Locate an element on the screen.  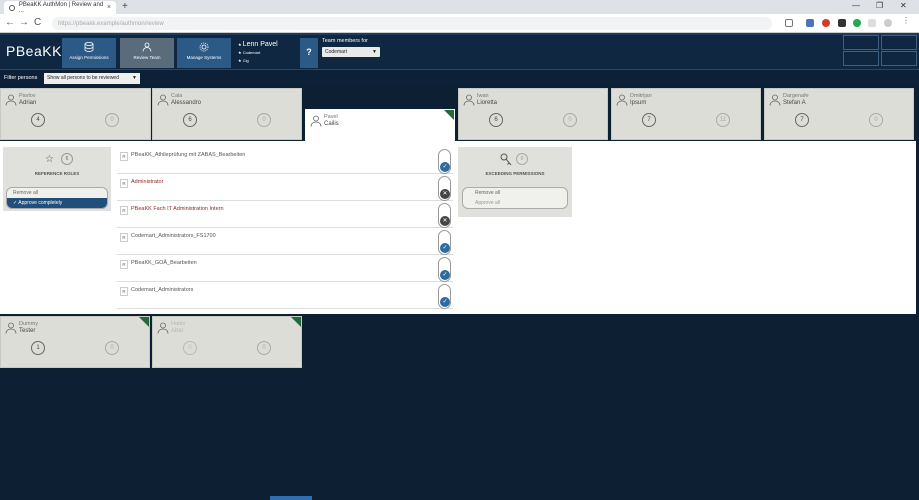
person-last-name: Adrian is located at coordinates (28, 103).